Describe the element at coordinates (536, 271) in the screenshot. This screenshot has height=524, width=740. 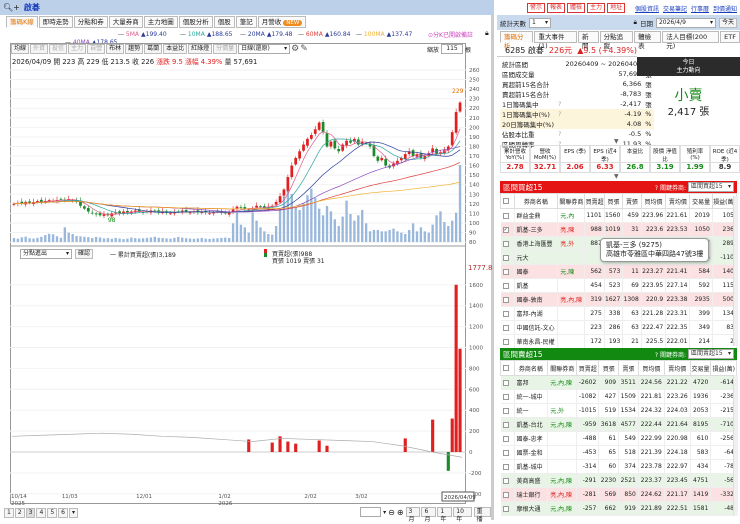
I see `broker-name: 國泰` at that location.